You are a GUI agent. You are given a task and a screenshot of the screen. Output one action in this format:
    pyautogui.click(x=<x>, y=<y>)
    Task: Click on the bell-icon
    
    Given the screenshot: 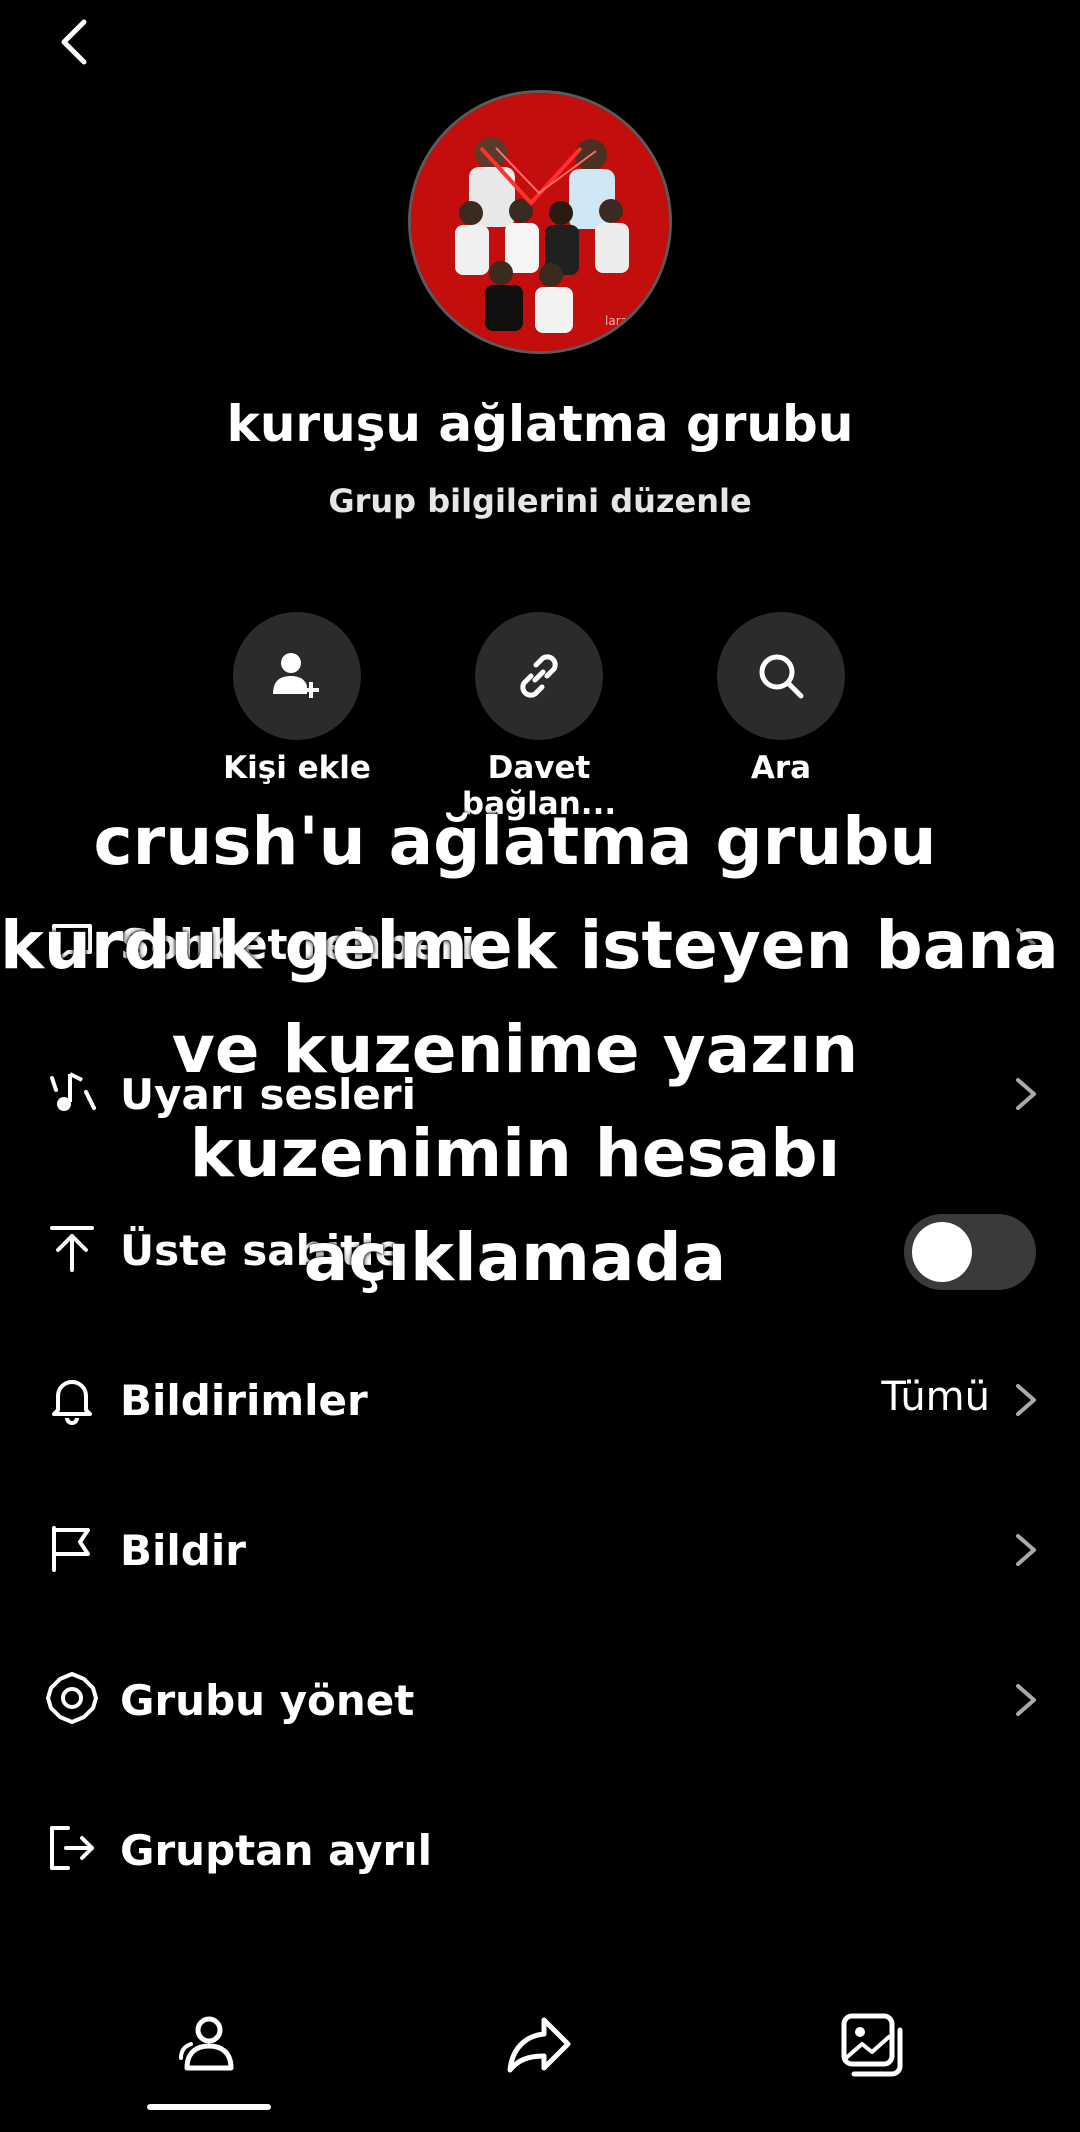 What is the action you would take?
    pyautogui.click(x=72, y=1402)
    